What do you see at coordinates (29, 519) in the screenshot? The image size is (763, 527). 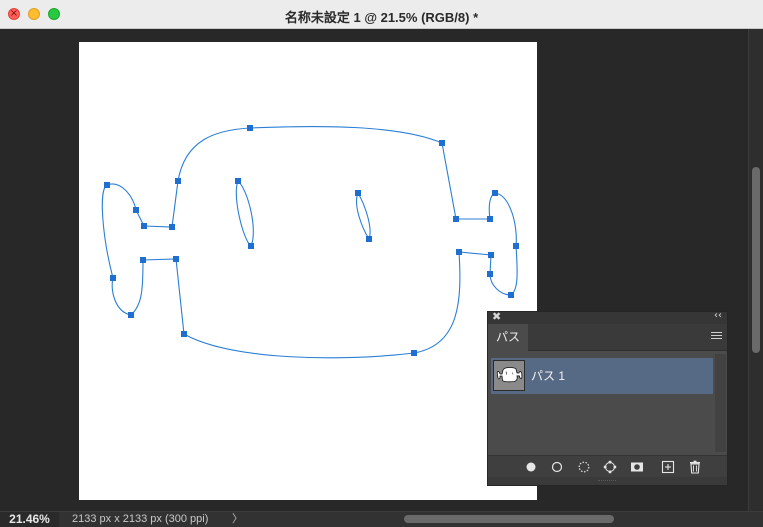 I see `zoom-level: 21.46%` at bounding box center [29, 519].